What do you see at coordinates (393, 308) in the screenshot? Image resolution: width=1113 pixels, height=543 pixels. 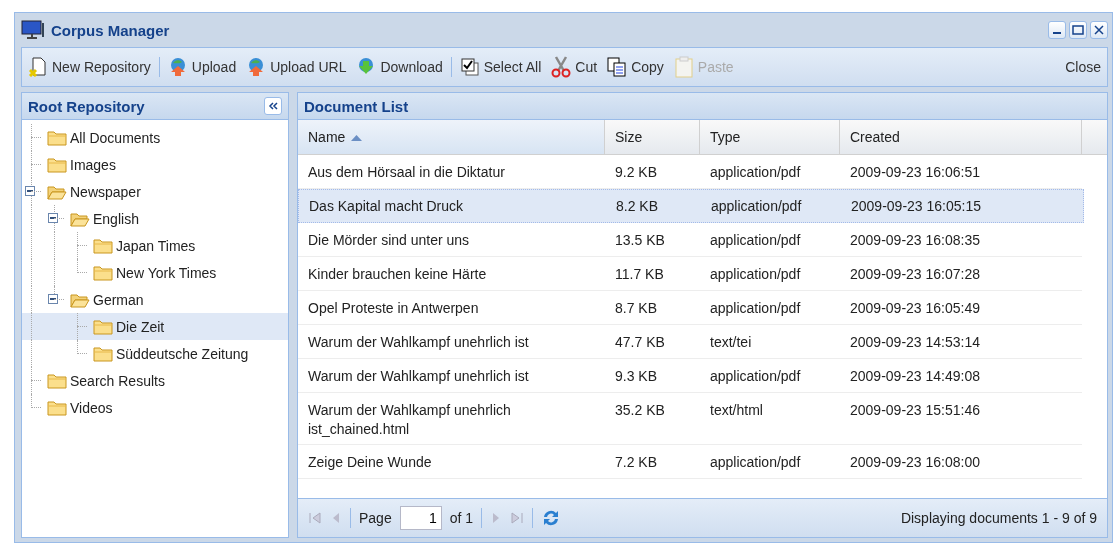 I see `table-cell-text: Opel Proteste in Antwerpen` at bounding box center [393, 308].